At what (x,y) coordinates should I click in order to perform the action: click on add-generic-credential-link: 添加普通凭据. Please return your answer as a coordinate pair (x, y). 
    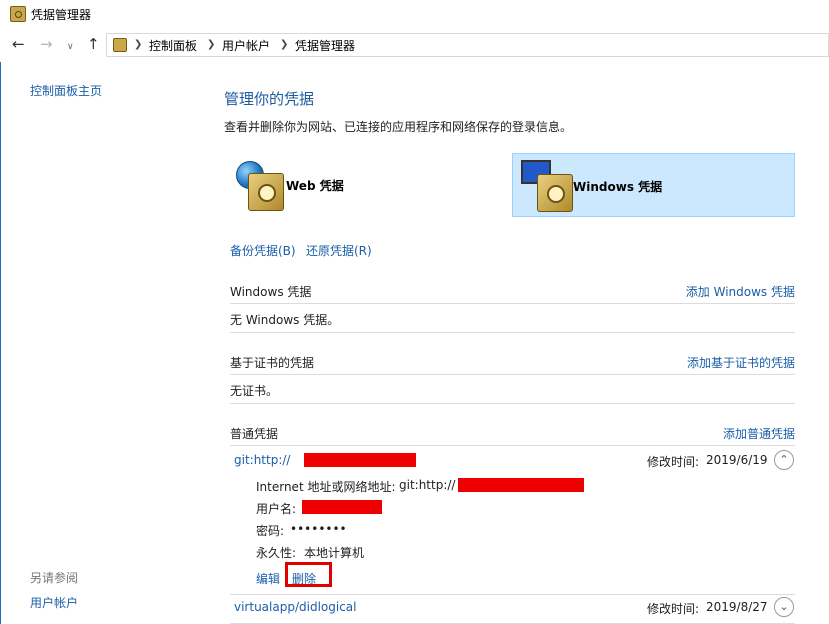
    Looking at the image, I should click on (759, 433).